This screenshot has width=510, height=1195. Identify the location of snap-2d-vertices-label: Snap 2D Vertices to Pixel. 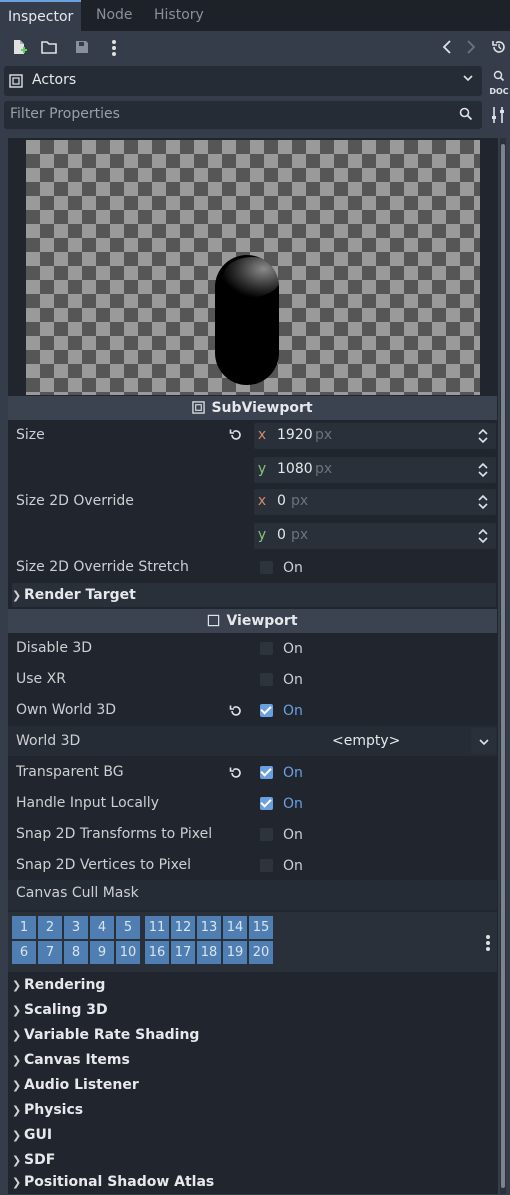
(103, 865).